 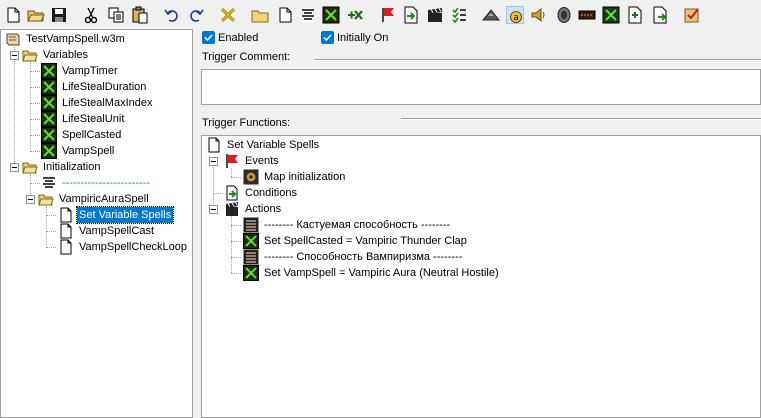 I want to click on toolbar: a, so click(x=380, y=15).